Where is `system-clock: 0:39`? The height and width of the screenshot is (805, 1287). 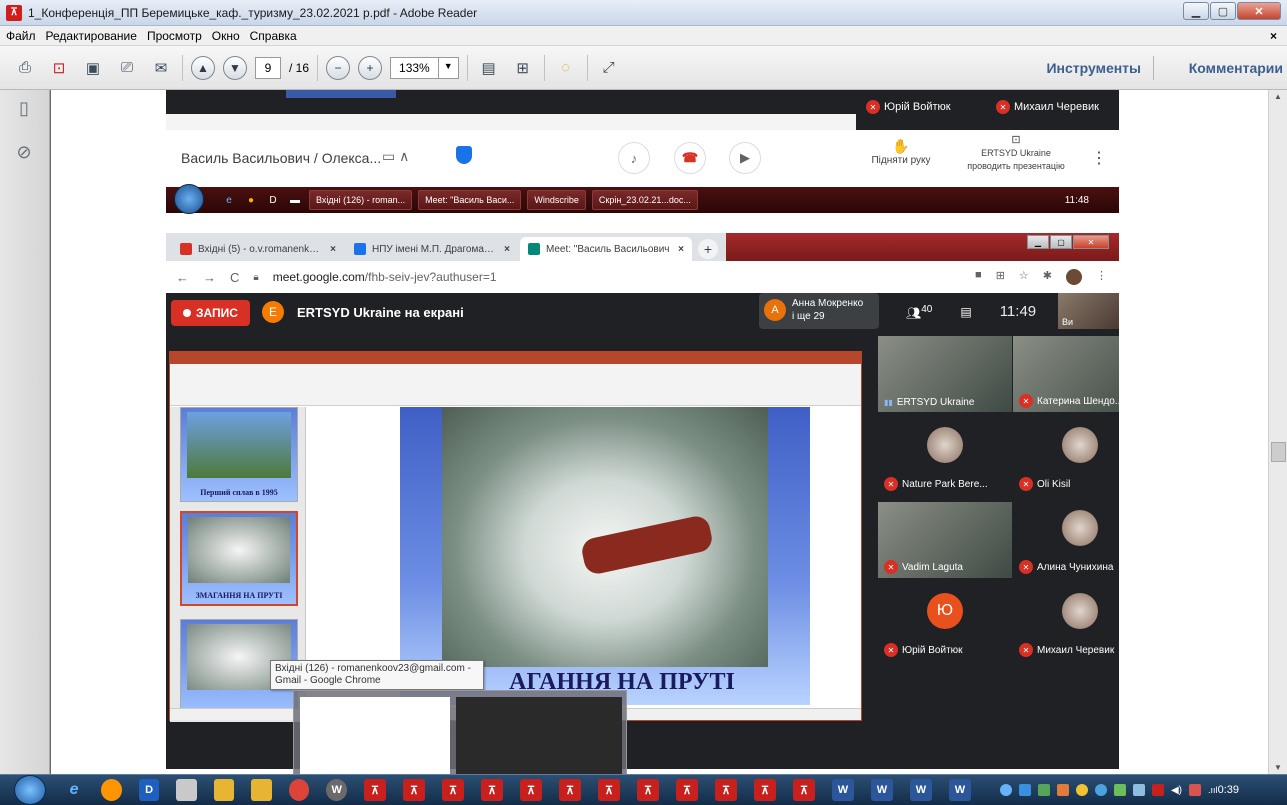
system-clock: 0:39 is located at coordinates (1228, 790).